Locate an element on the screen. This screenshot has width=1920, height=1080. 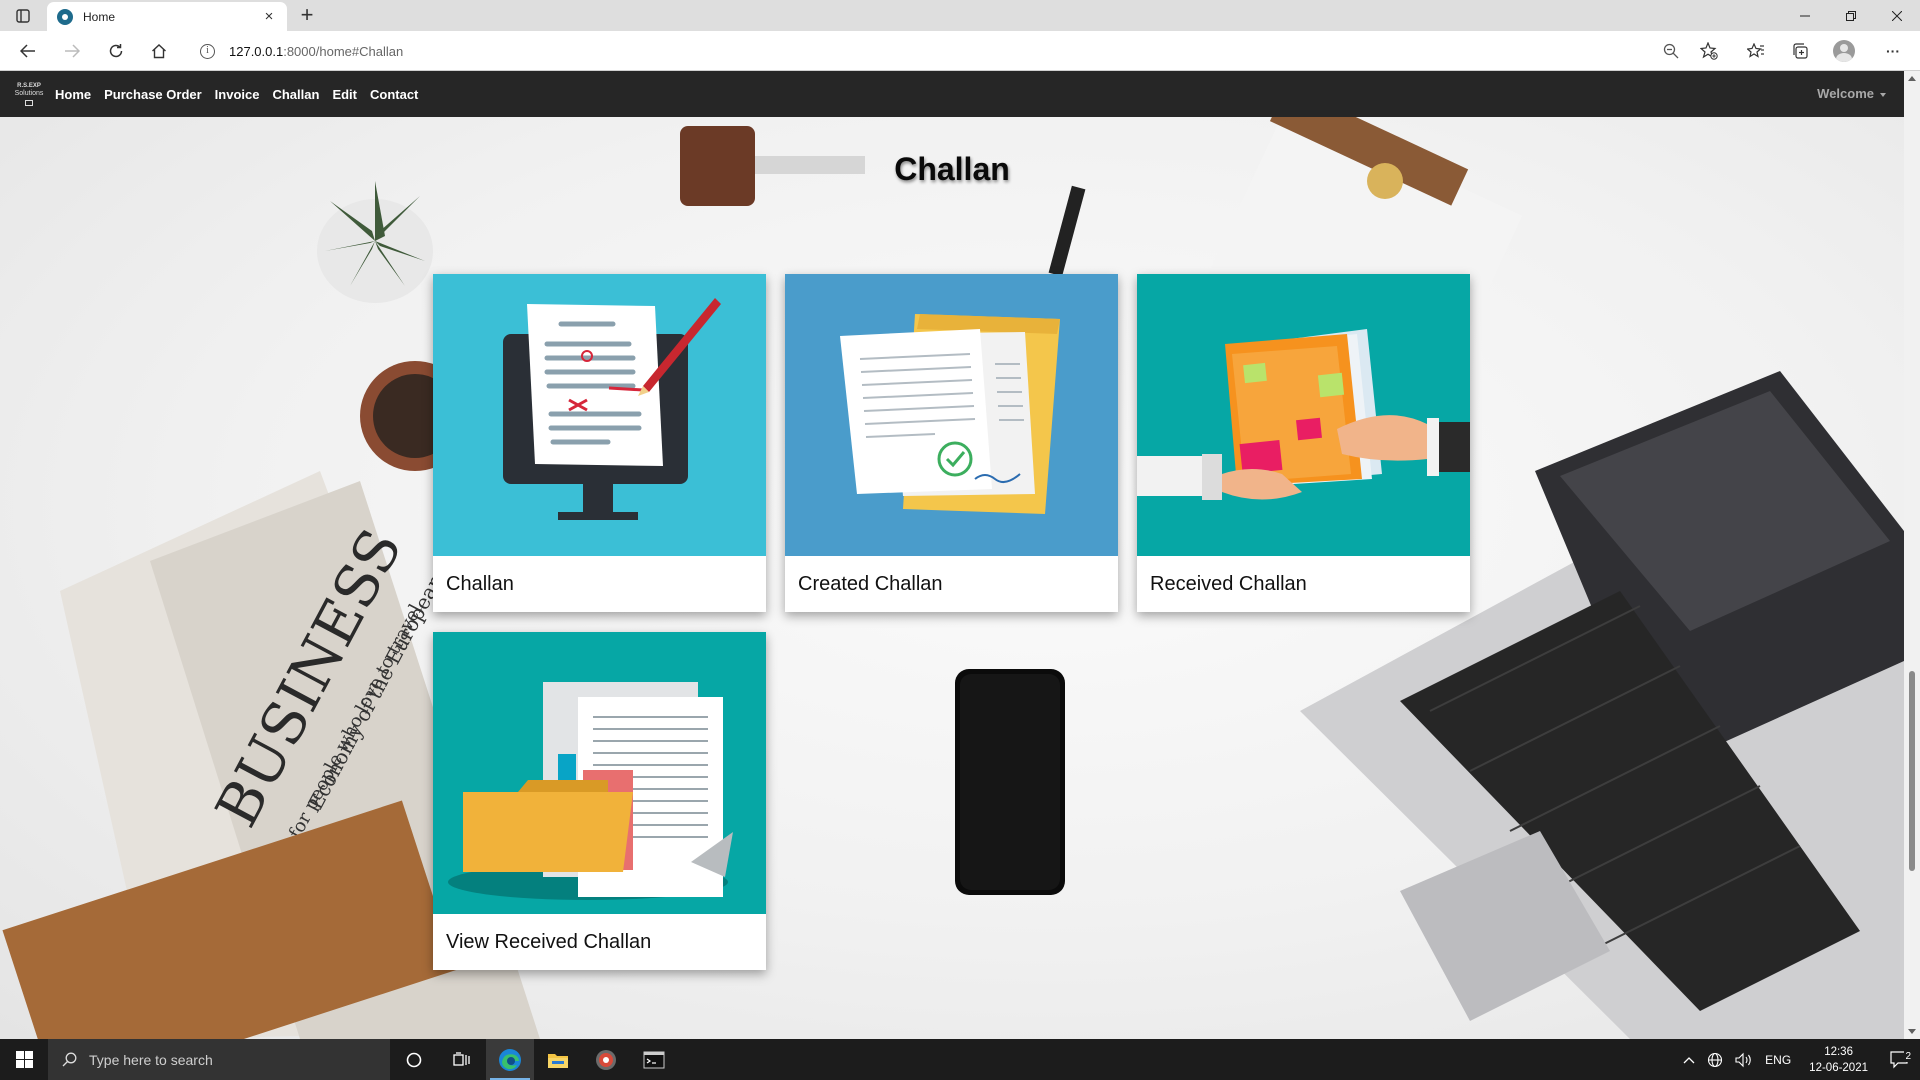
card-label: Created Challan is located at coordinates (870, 583).